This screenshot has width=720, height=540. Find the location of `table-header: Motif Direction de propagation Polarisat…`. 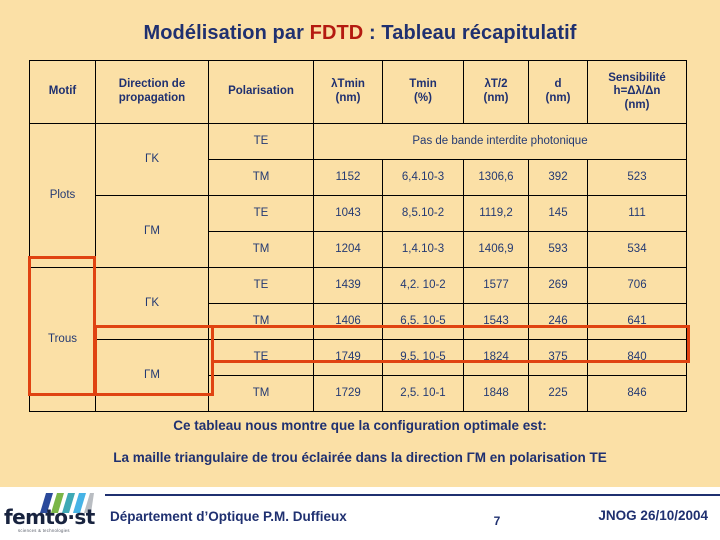

table-header: Motif Direction de propagation Polarisat… is located at coordinates (358, 92).